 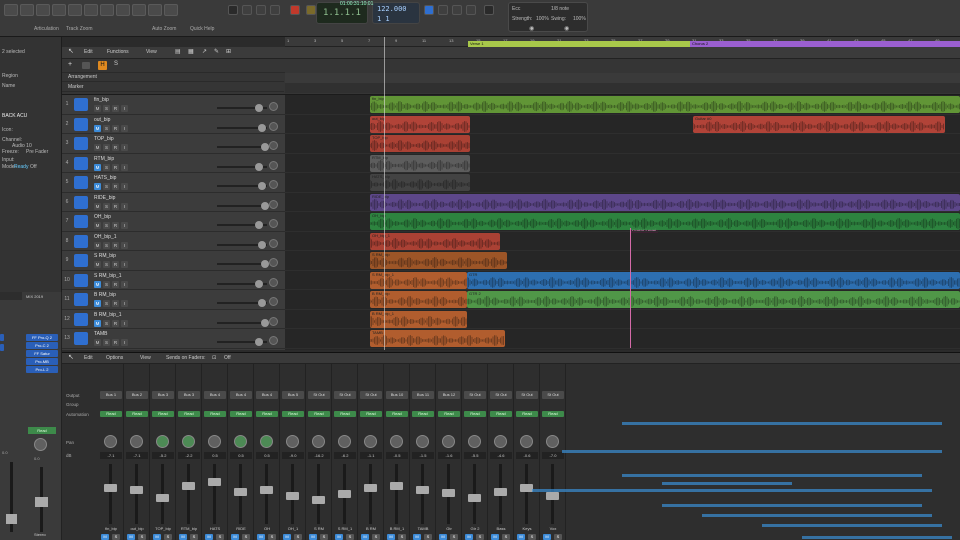 I want to click on track-name: S RM_bip, so click(x=105, y=256).